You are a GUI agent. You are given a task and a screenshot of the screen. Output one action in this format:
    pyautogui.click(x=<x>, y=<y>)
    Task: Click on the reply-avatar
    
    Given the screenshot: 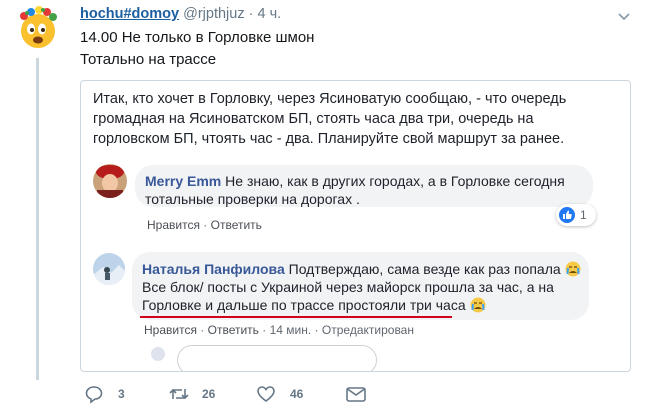 What is the action you would take?
    pyautogui.click(x=158, y=354)
    